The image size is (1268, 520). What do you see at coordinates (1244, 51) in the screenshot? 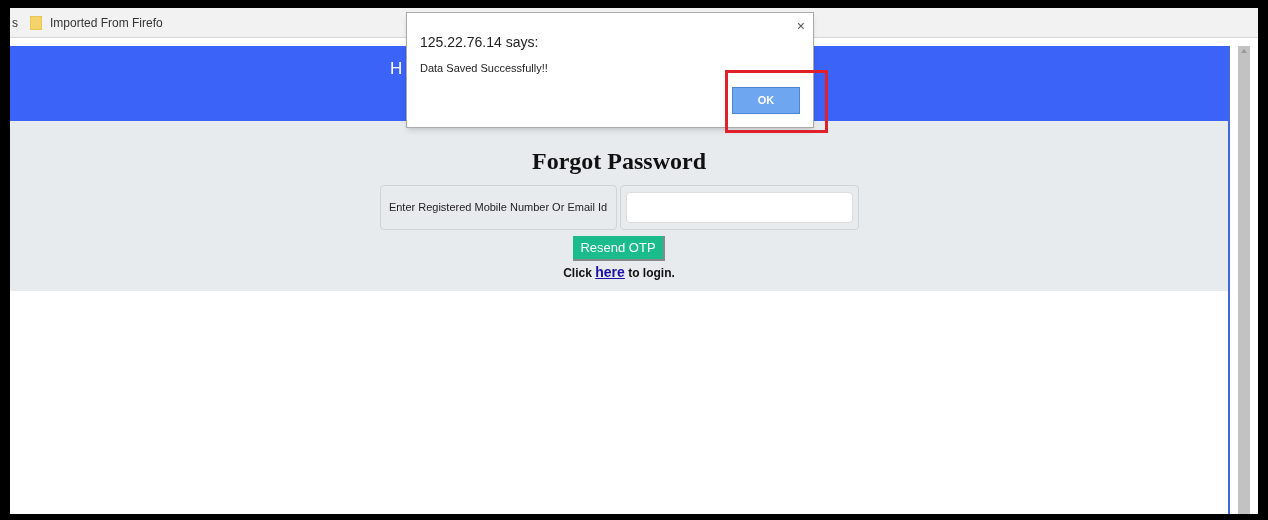
I see `scroll-up-icon` at bounding box center [1244, 51].